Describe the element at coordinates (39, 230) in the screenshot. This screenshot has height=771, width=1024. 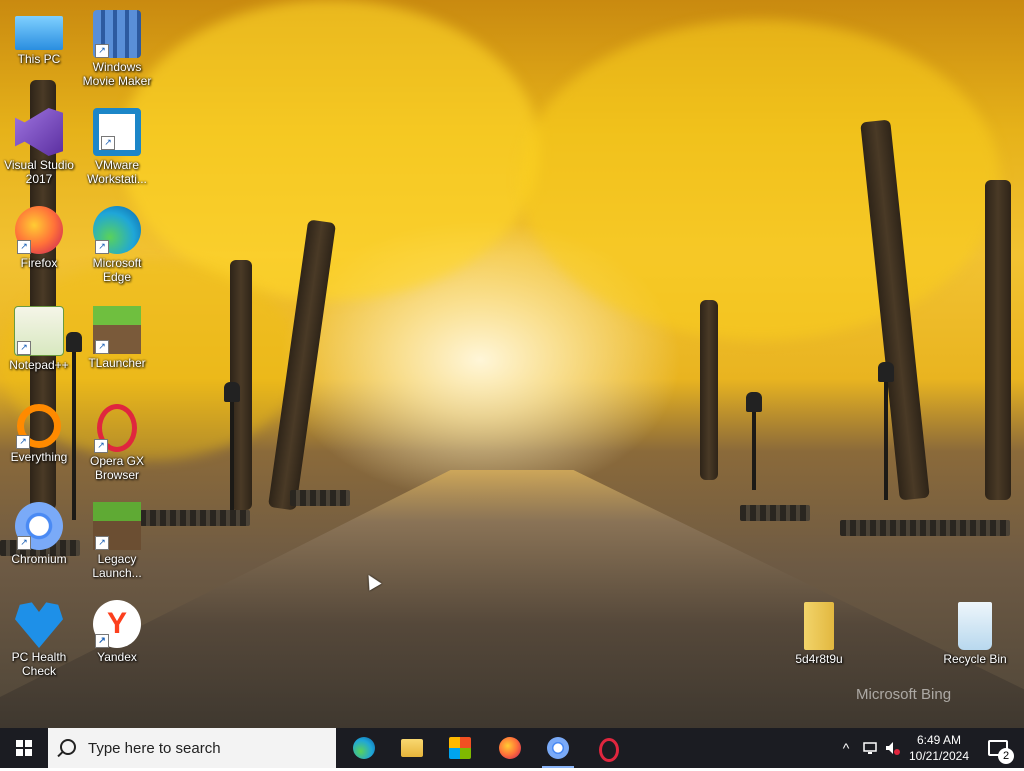
I see `firefox-icon: ↗` at that location.